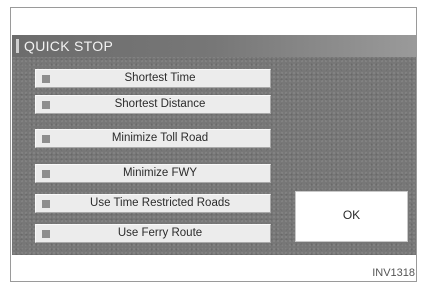 This screenshot has height=287, width=423. What do you see at coordinates (393, 273) in the screenshot?
I see `figure-code: INV1318` at bounding box center [393, 273].